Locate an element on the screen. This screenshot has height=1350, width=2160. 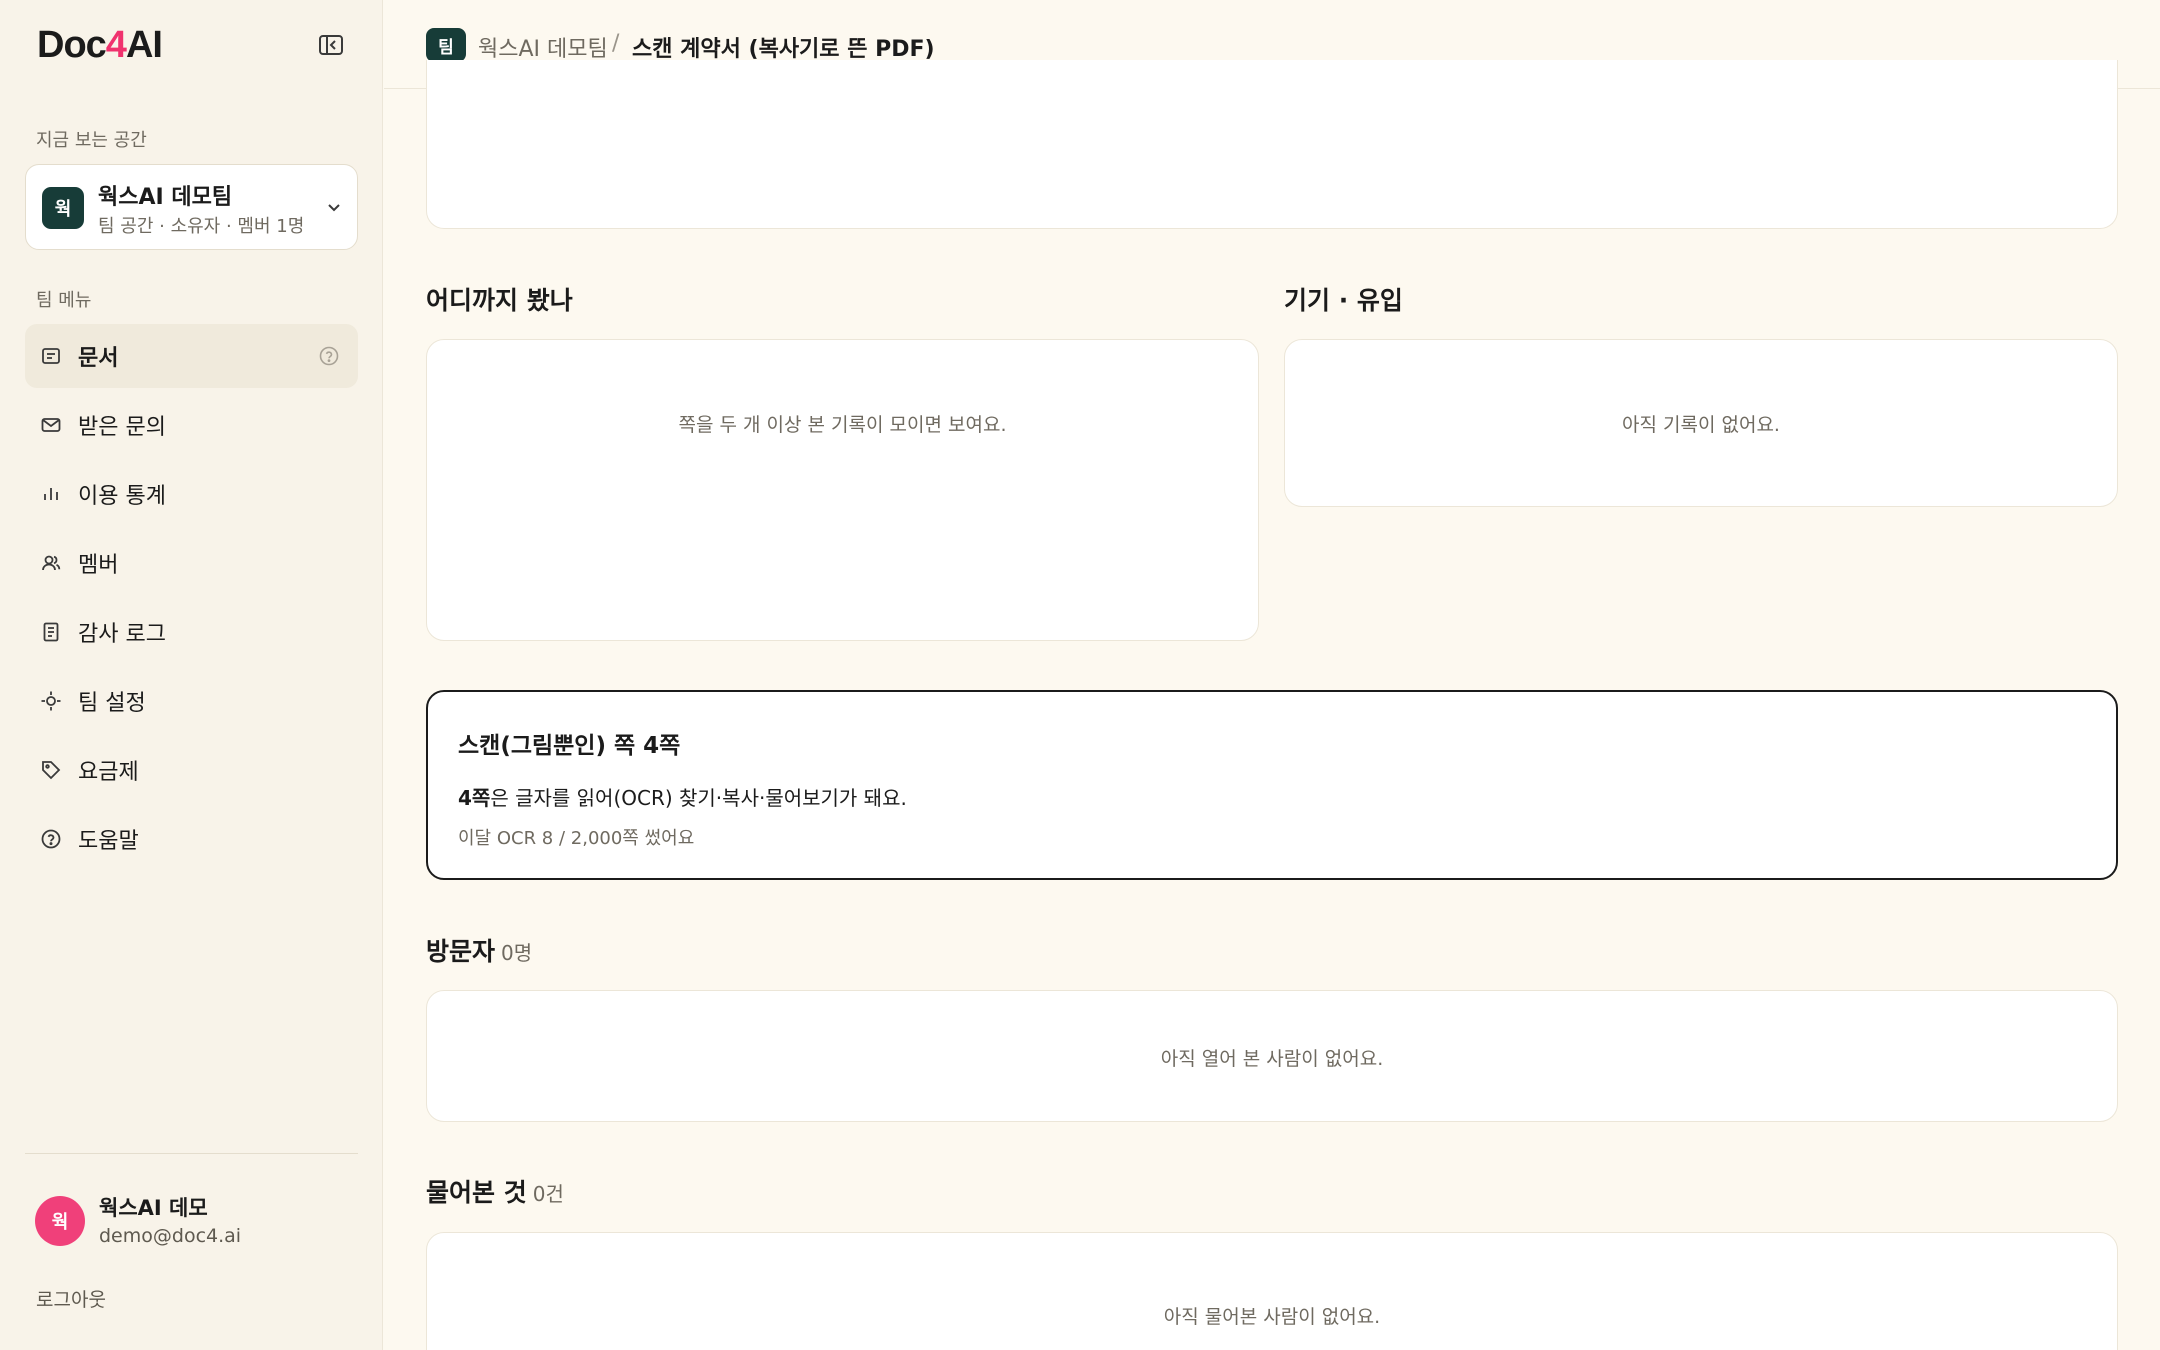
space-subtitle: 팀 공간 · 소유자 · 멤버 1명 is located at coordinates (201, 226).